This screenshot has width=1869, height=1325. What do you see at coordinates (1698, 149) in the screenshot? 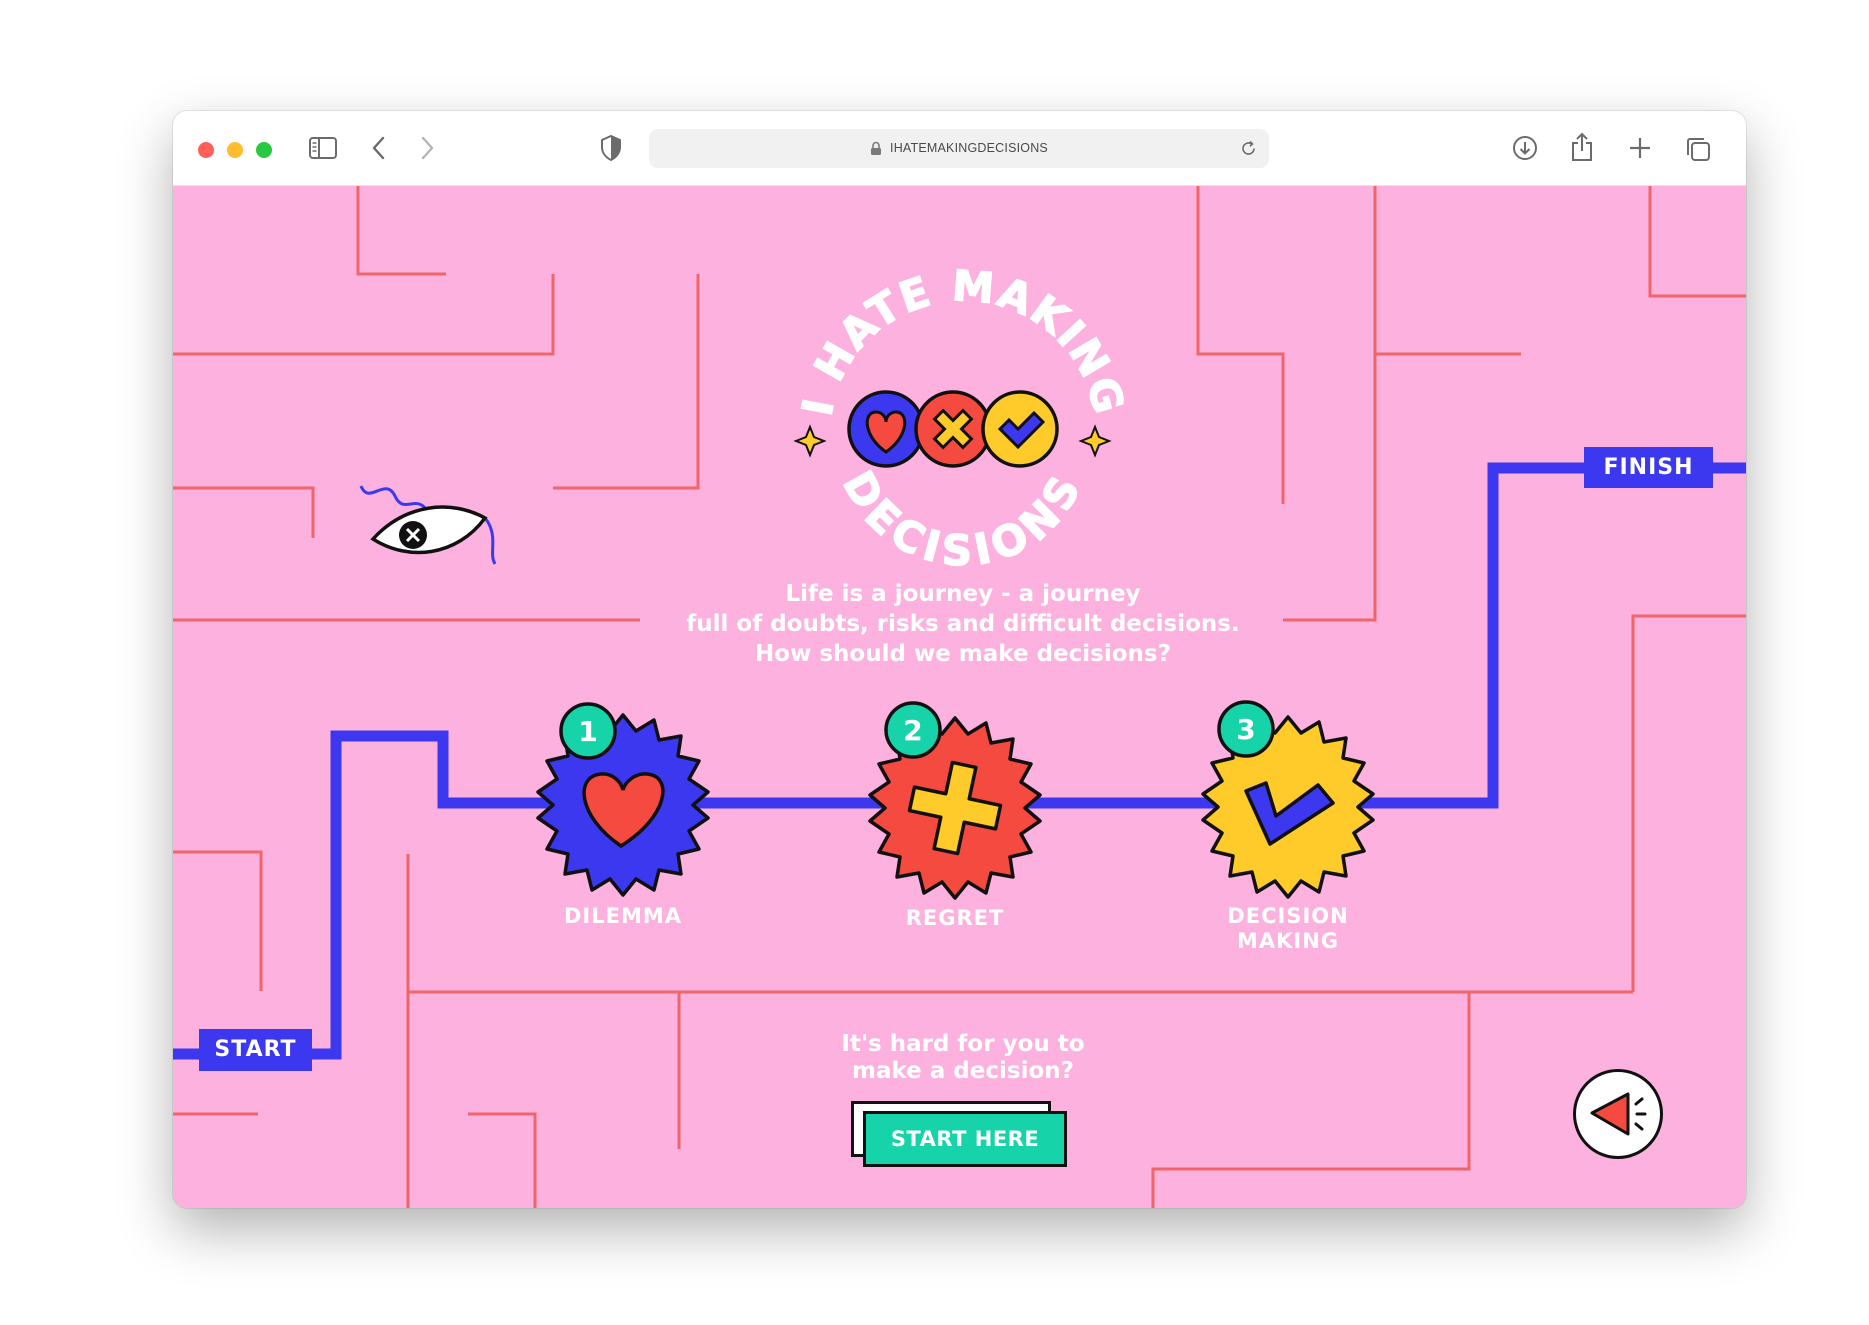
I see `tab-overview-icon` at bounding box center [1698, 149].